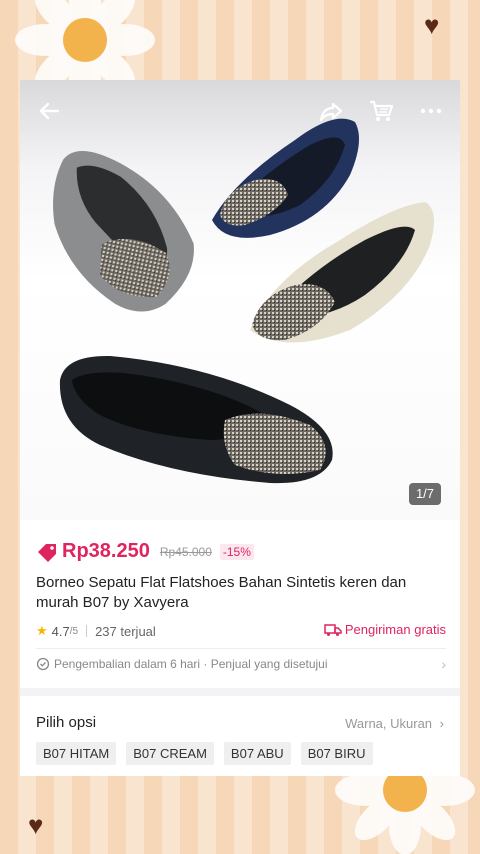 The image size is (480, 854). What do you see at coordinates (125, 631) in the screenshot?
I see `sold-count: 237 terjual` at bounding box center [125, 631].